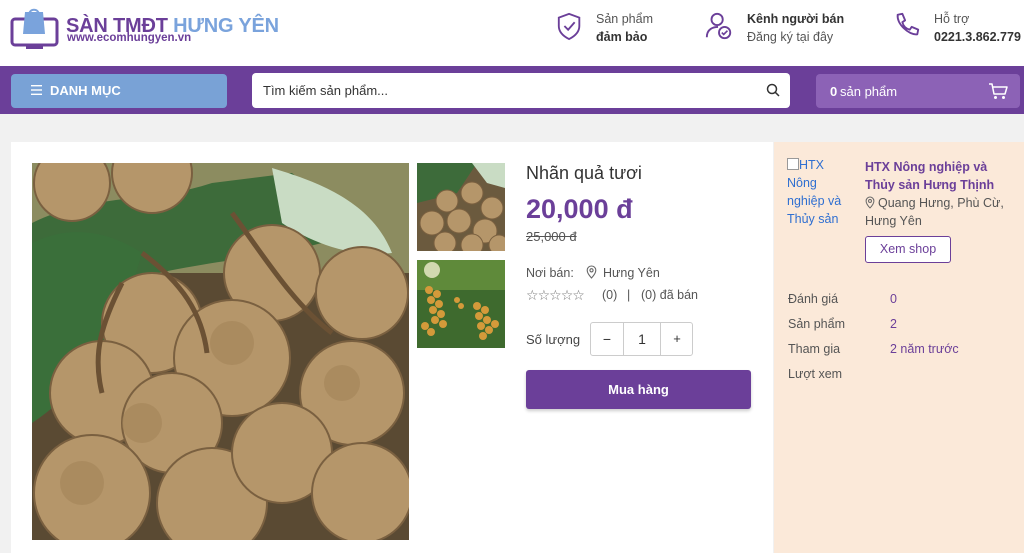 This screenshot has width=1024, height=553. Describe the element at coordinates (793, 164) in the screenshot. I see `broken-image-icon` at that location.